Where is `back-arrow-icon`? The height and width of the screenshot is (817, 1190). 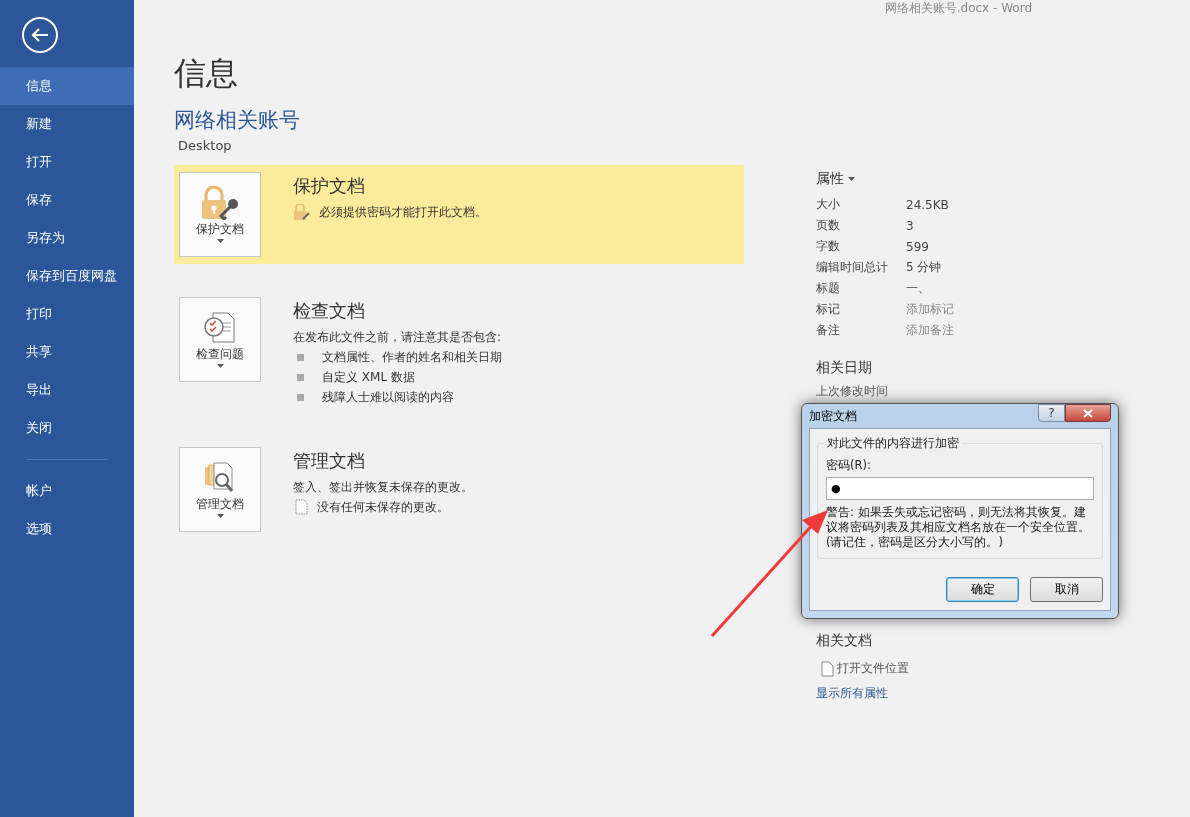
back-arrow-icon is located at coordinates (40, 35).